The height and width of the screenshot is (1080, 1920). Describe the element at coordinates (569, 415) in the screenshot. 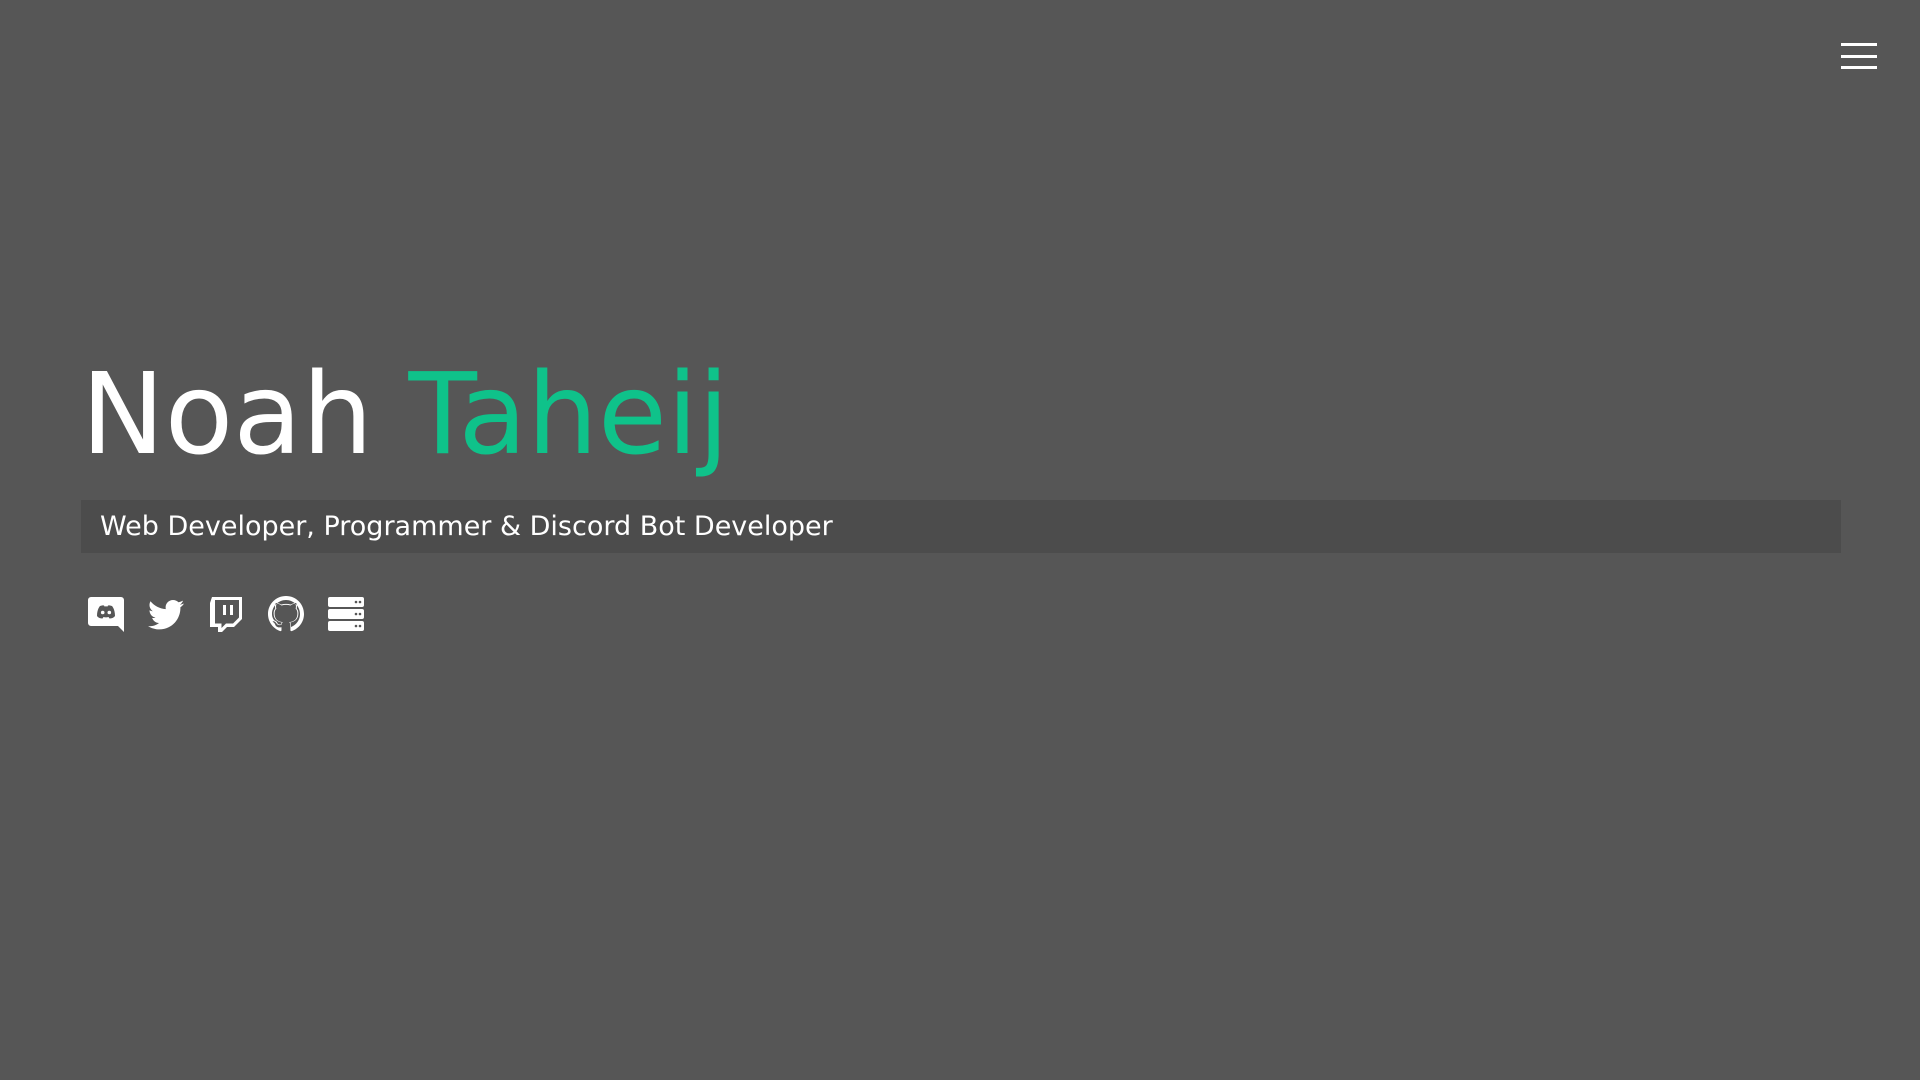

I see `last-name: Taheij` at that location.